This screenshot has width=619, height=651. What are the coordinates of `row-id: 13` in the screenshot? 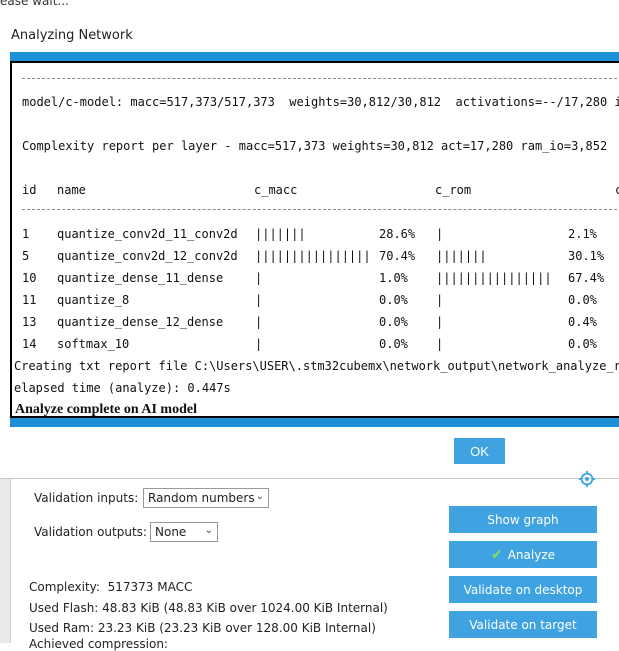 It's located at (29, 322).